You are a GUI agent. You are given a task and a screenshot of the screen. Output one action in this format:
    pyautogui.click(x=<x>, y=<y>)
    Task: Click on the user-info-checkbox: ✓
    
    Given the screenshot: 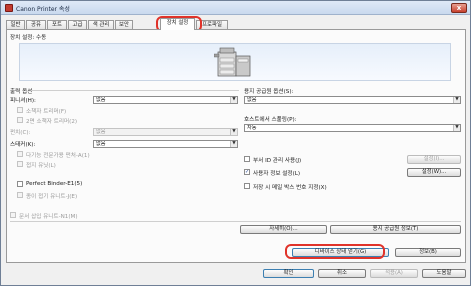 What is the action you would take?
    pyautogui.click(x=247, y=172)
    